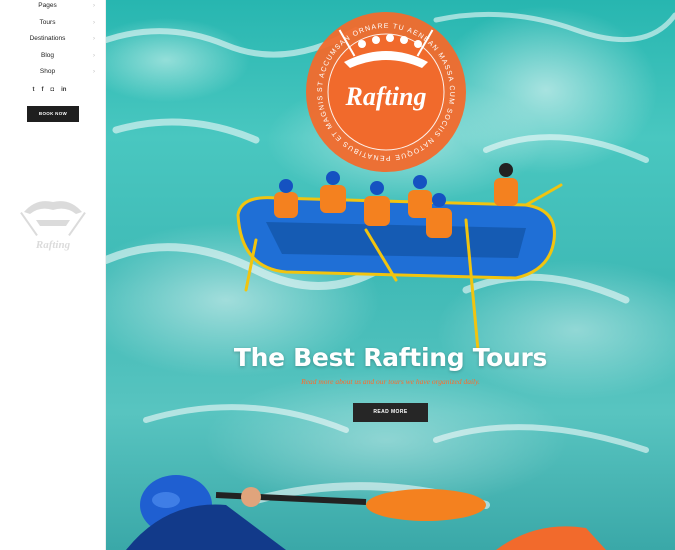 This screenshot has height=550, width=675. I want to click on social-links: t f ◘ in, so click(52, 90).